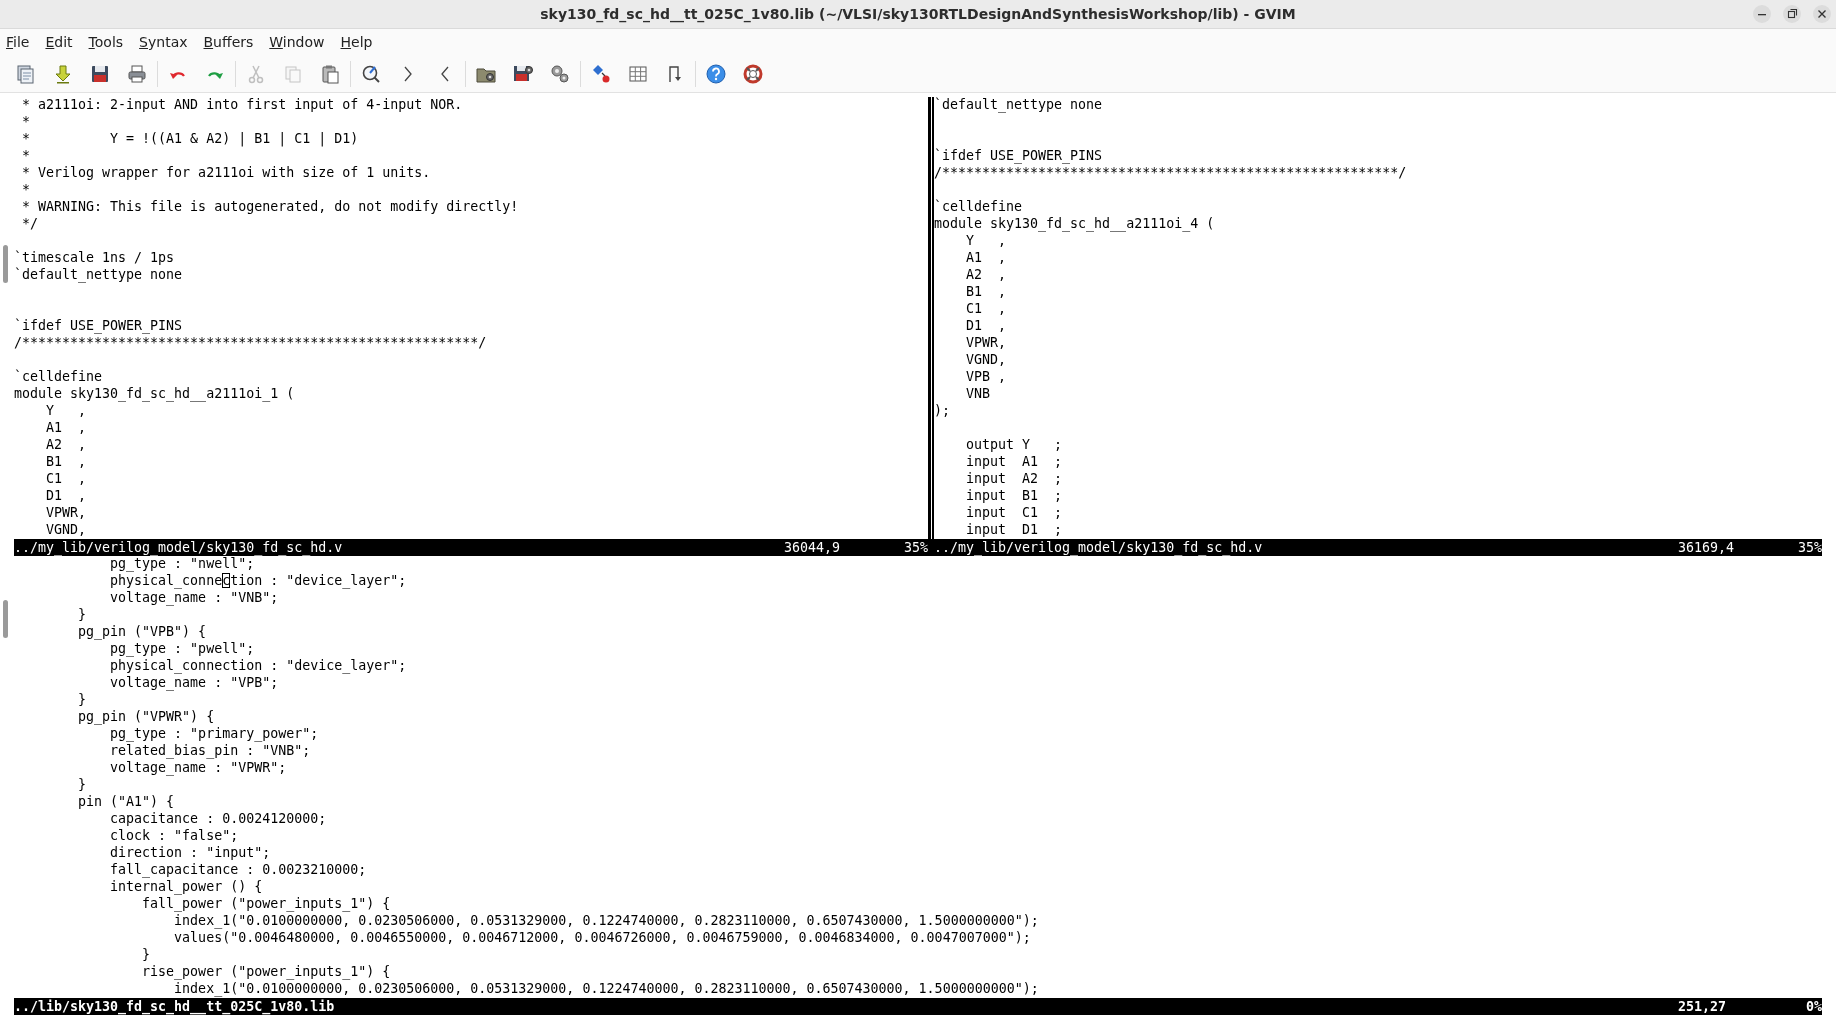 The height and width of the screenshot is (1022, 1836). What do you see at coordinates (942, 411) in the screenshot?
I see `code-line: );` at bounding box center [942, 411].